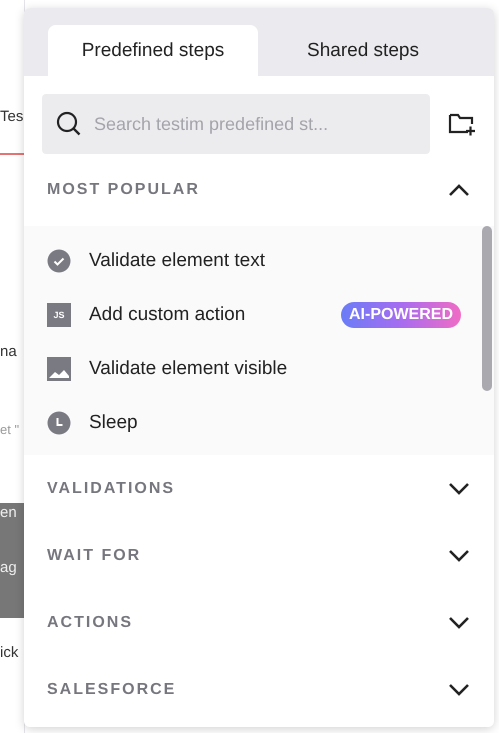  Describe the element at coordinates (111, 489) in the screenshot. I see `section-header: VALIDATIONS` at that location.